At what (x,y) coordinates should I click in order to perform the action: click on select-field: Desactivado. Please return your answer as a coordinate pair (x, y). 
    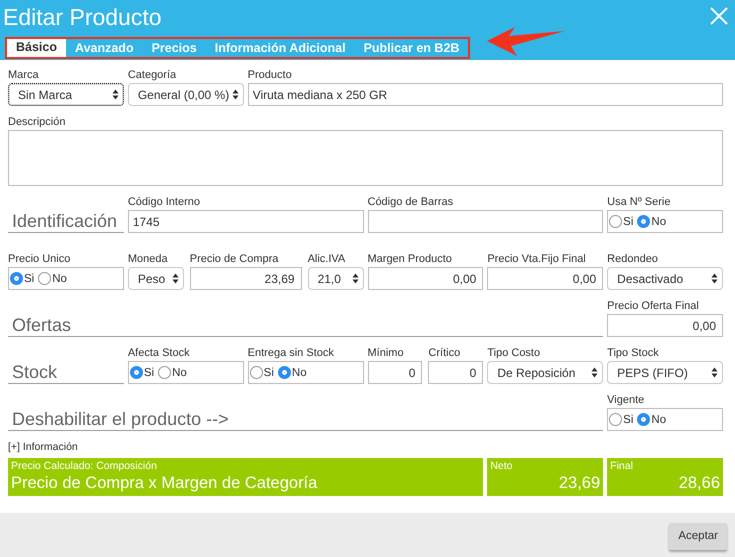
    Looking at the image, I should click on (665, 278).